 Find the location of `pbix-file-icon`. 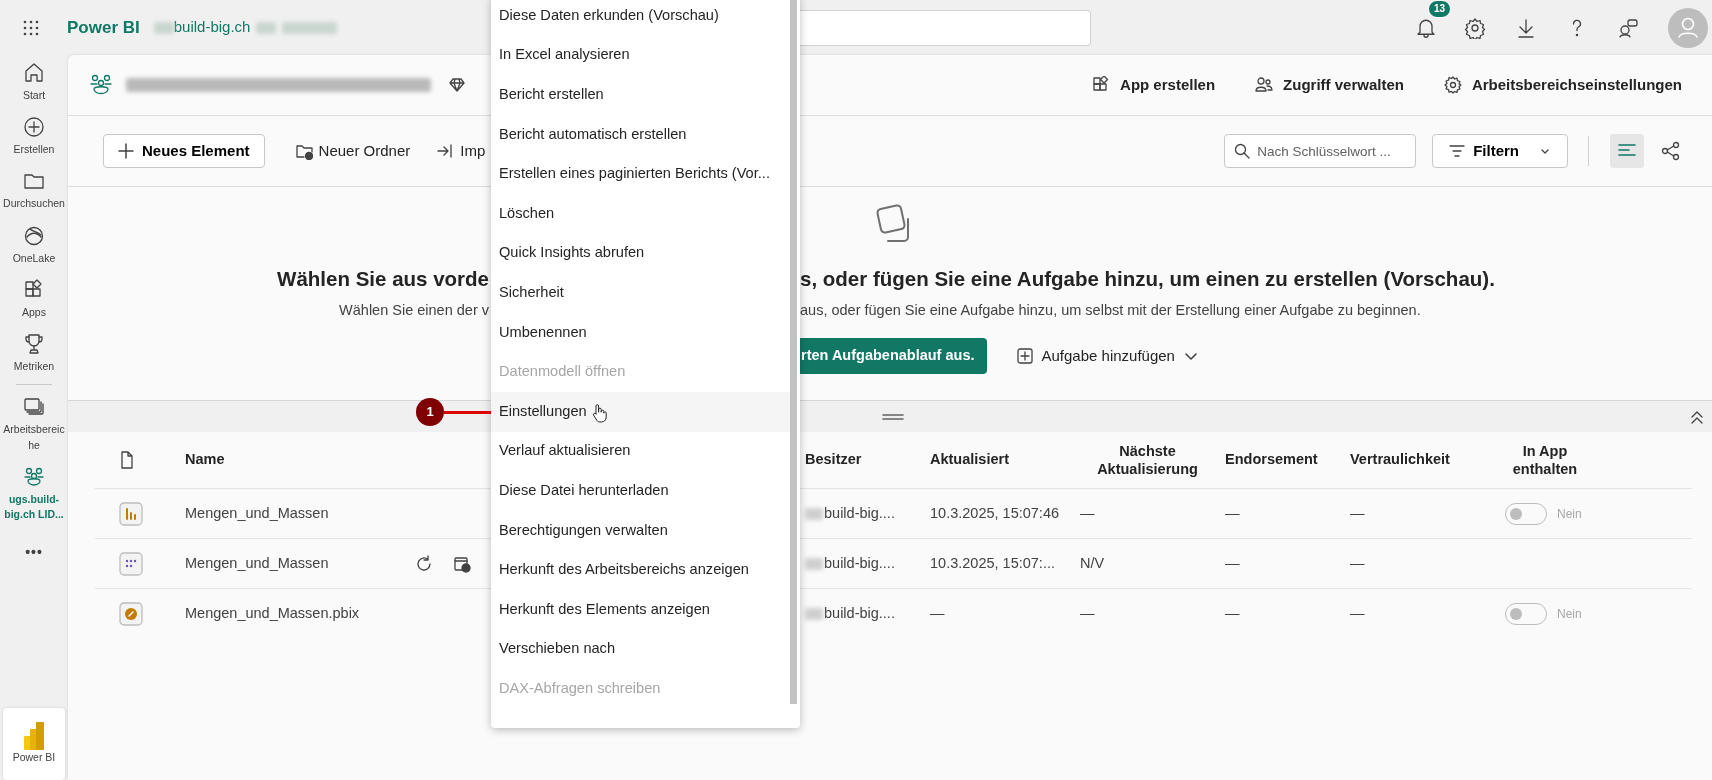

pbix-file-icon is located at coordinates (131, 613).